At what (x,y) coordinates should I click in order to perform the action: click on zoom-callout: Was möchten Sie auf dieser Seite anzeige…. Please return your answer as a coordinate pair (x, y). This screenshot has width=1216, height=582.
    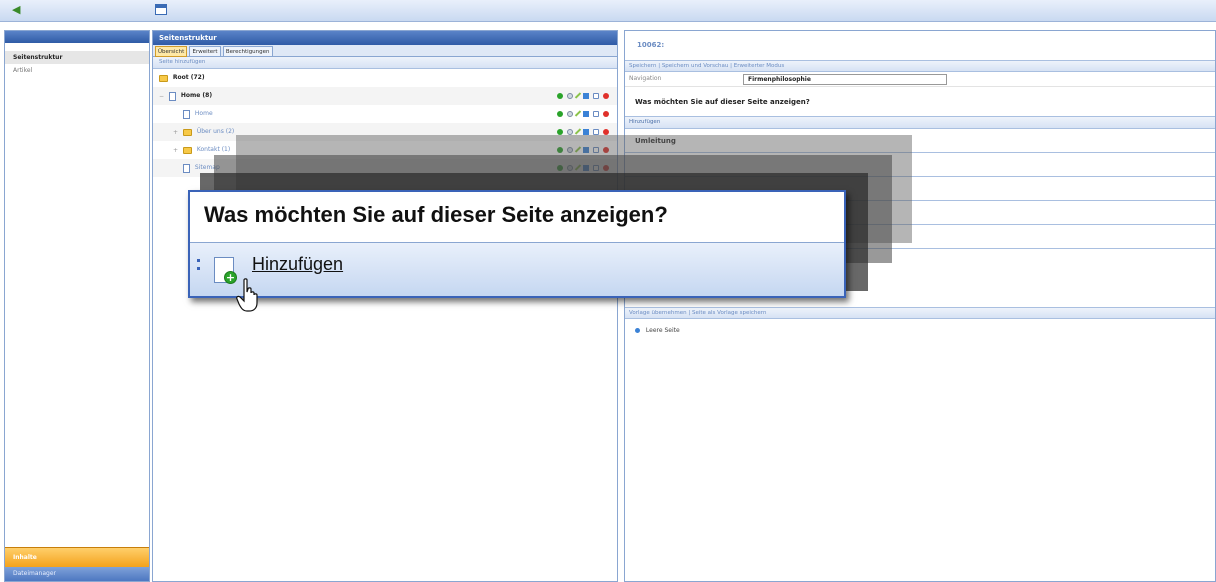
    Looking at the image, I should click on (517, 244).